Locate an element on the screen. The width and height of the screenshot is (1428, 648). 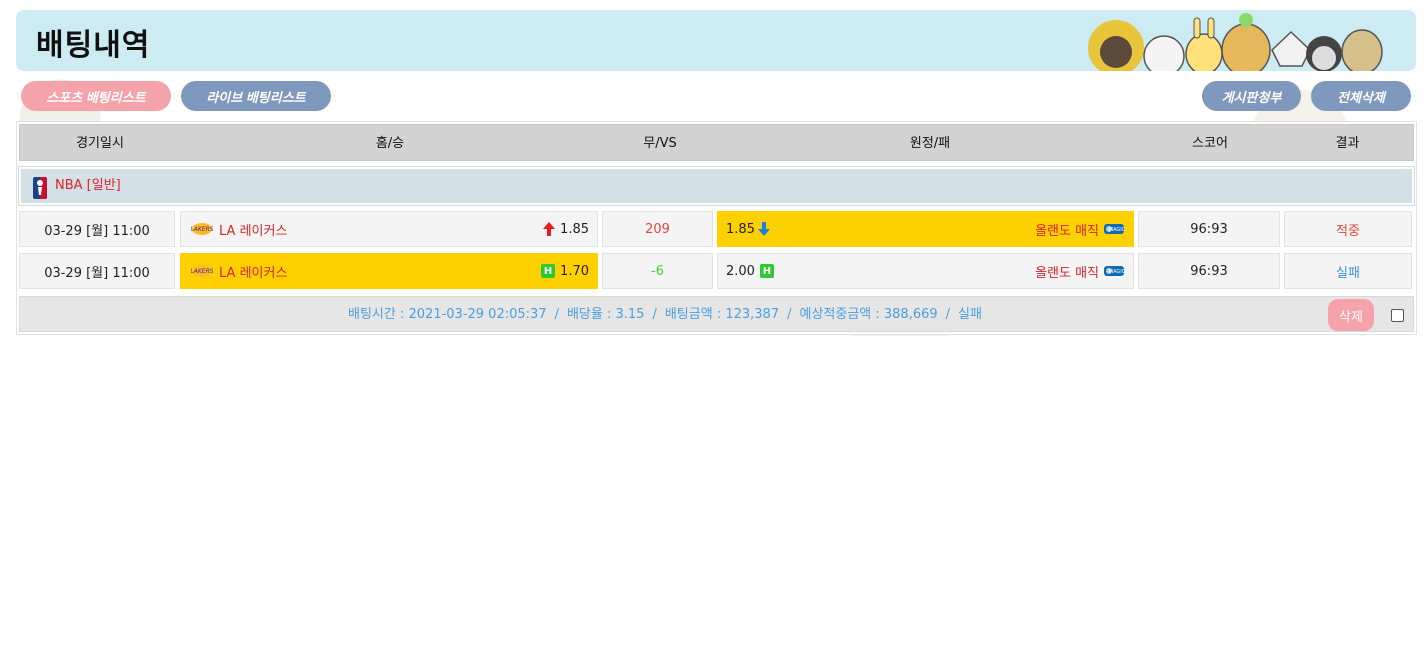
bet-time: 배팅시간 : 2021-03-29 02:05:37 is located at coordinates (447, 314).